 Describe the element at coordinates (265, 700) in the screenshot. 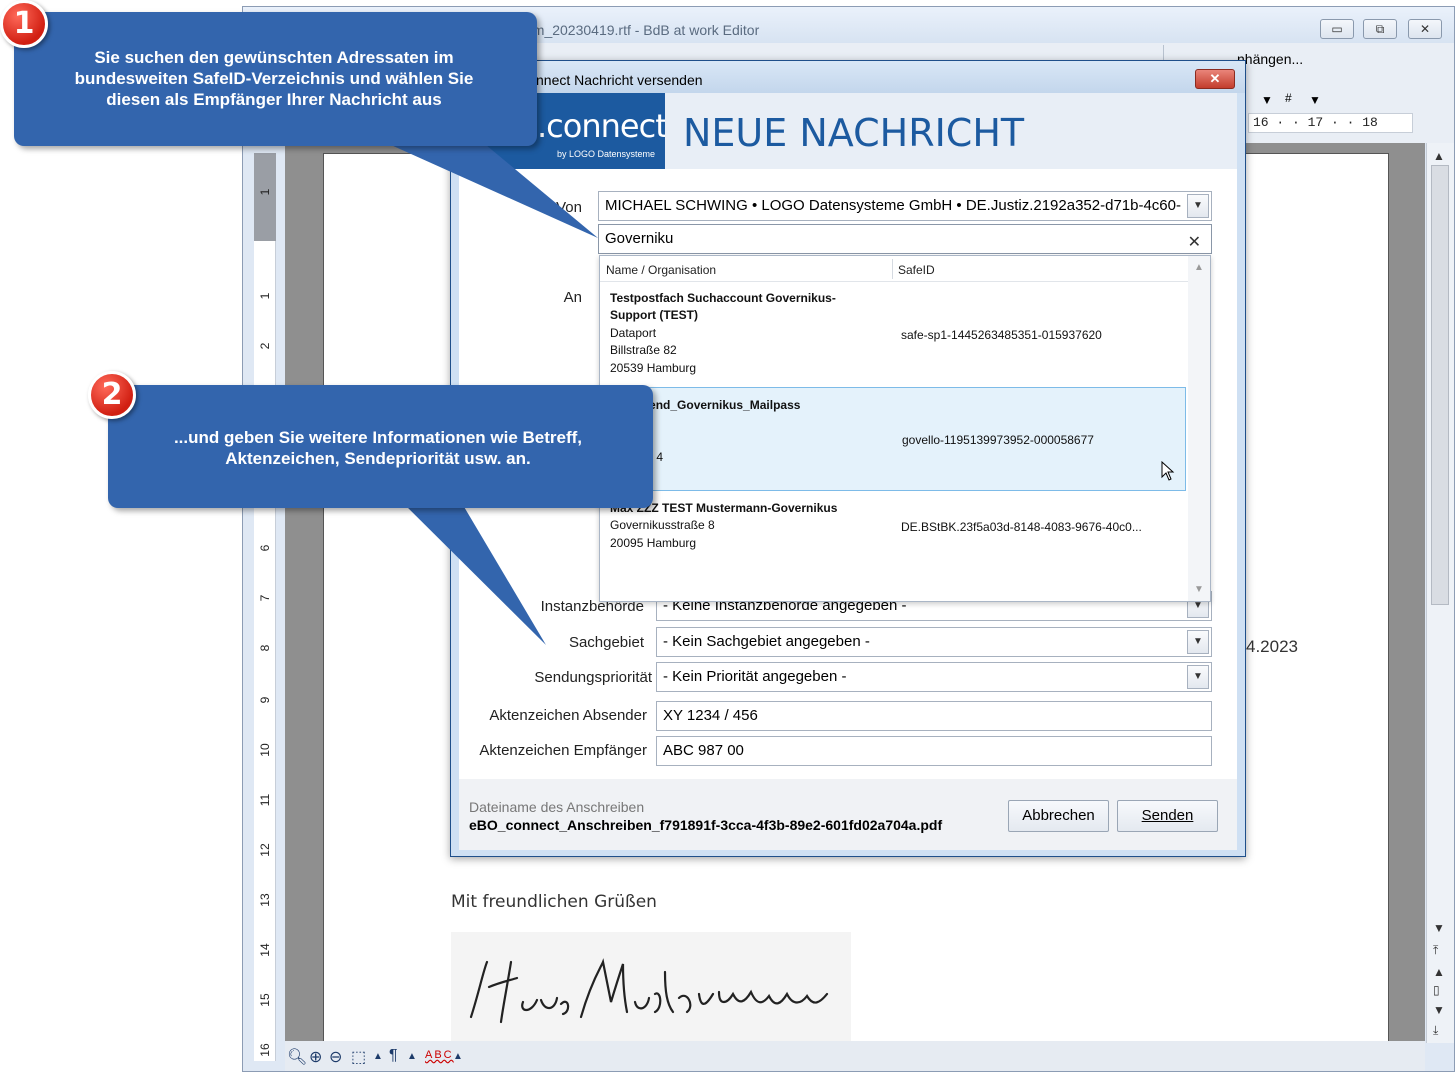

I see `ruler-number: 9` at that location.